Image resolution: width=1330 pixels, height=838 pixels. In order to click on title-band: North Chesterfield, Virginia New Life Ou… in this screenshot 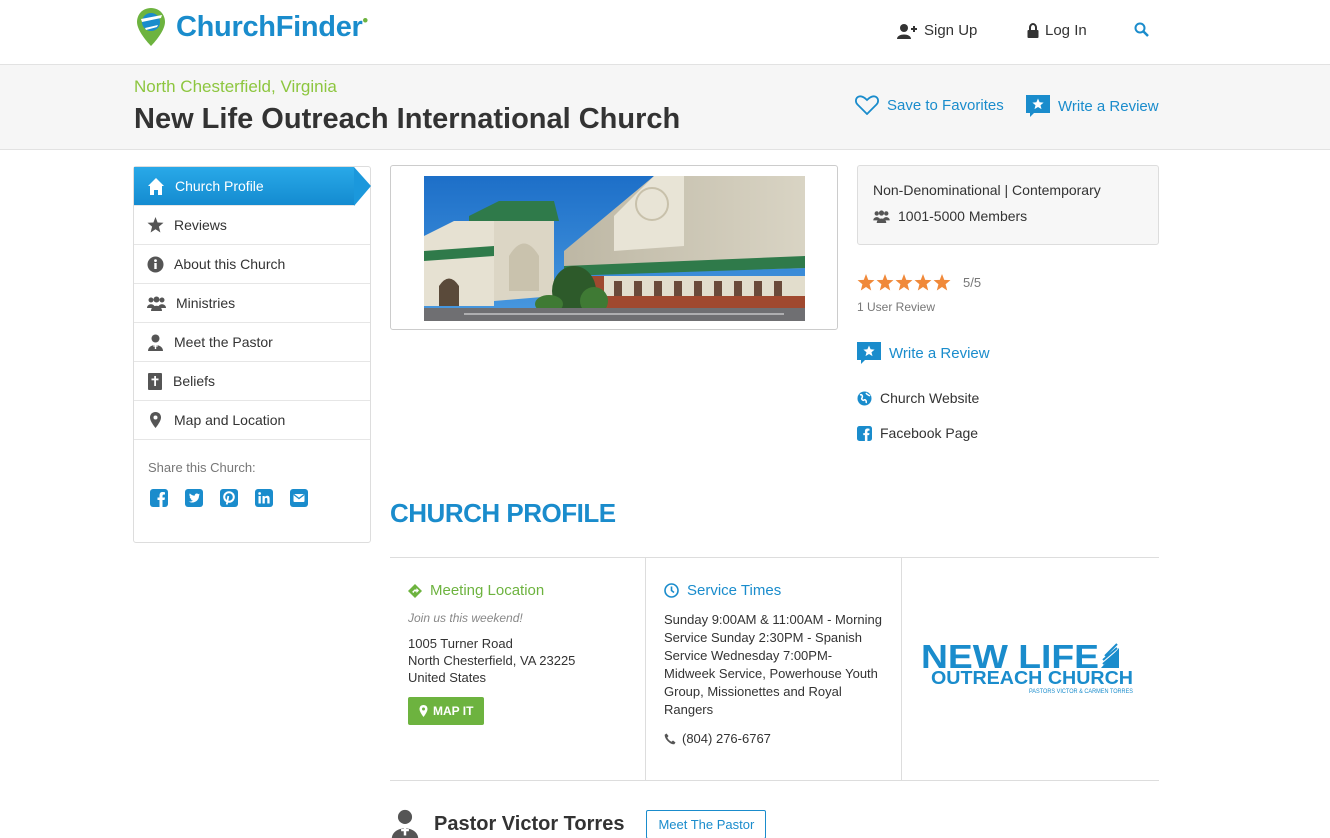, I will do `click(665, 107)`.